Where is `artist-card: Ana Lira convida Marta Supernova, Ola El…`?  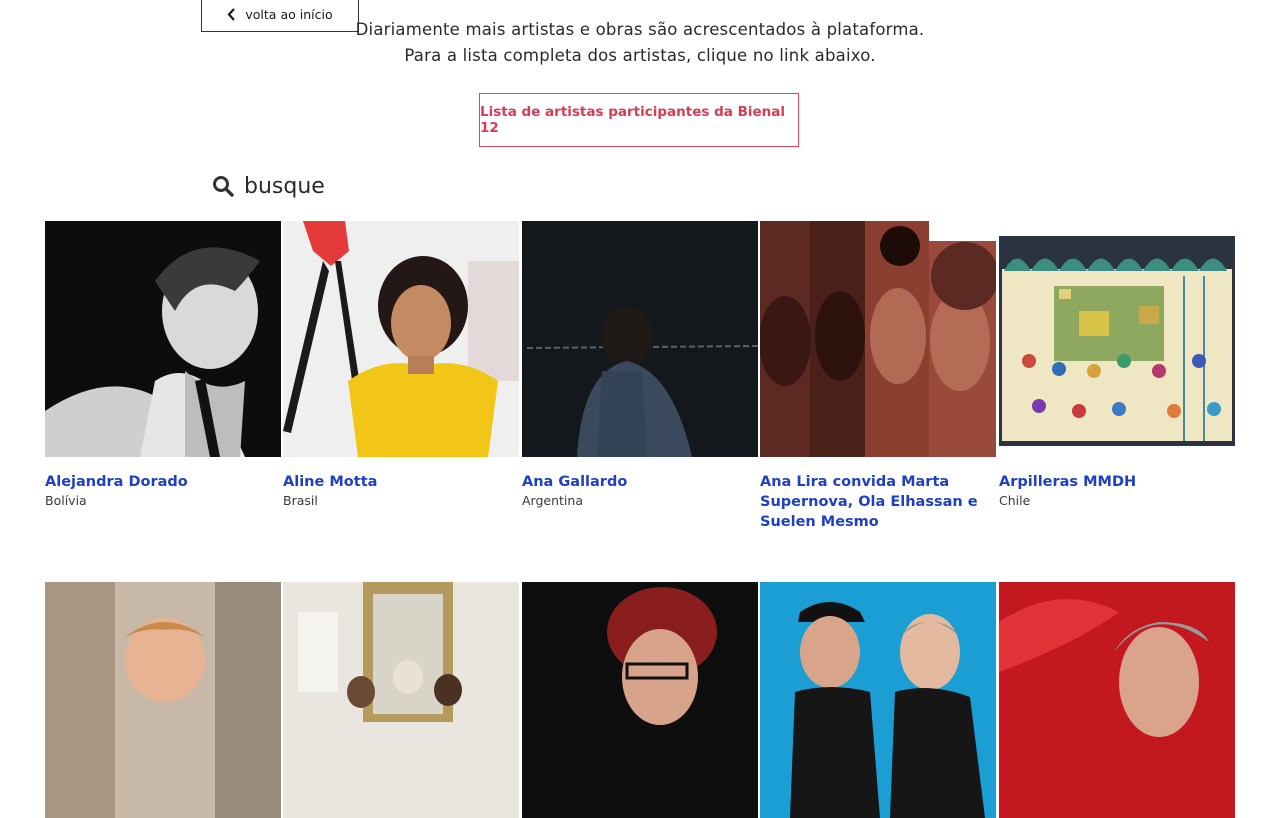 artist-card: Ana Lira convida Marta Supernova, Ola El… is located at coordinates (878, 377).